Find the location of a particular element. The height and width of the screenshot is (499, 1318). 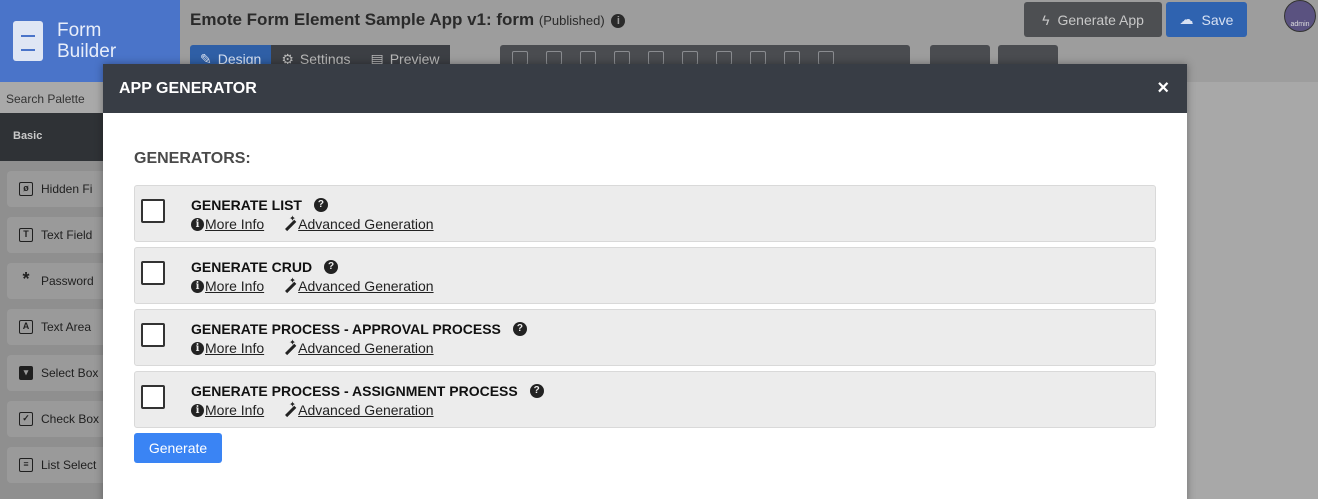

avatar-text: admin is located at coordinates (1300, 24).